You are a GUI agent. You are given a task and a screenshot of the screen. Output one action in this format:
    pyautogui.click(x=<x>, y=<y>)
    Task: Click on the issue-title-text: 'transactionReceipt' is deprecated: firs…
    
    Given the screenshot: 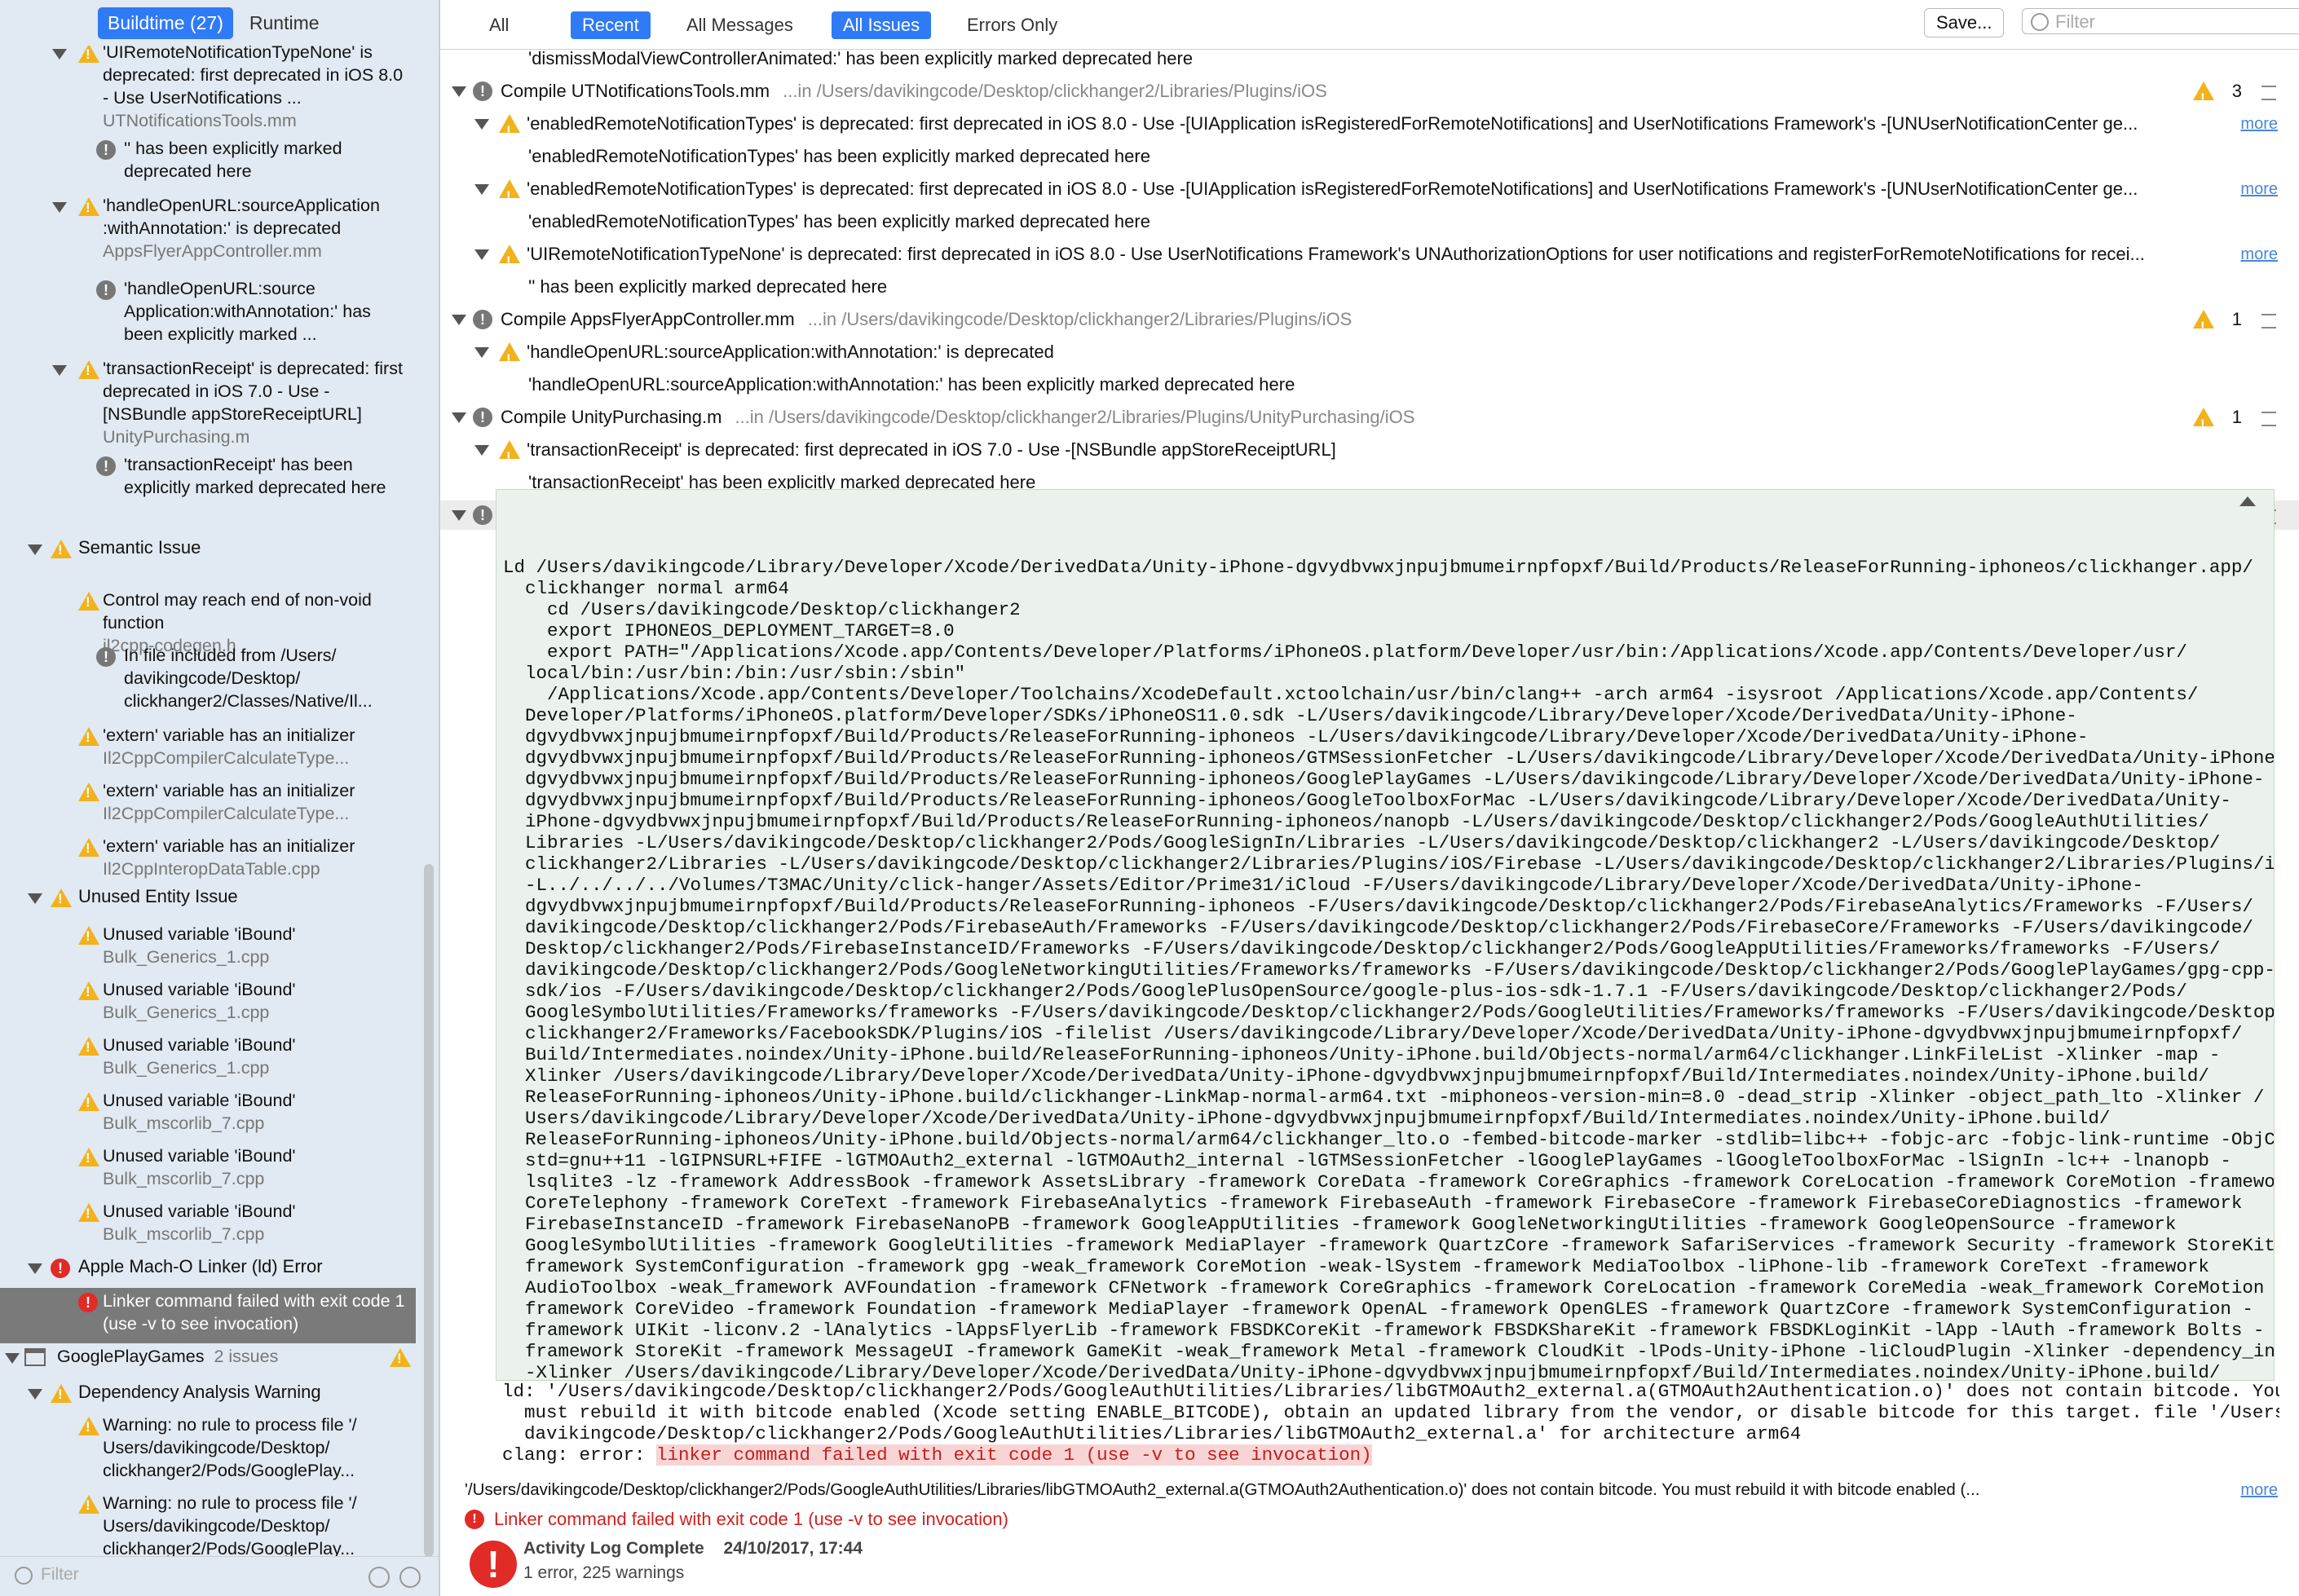 What is the action you would take?
    pyautogui.click(x=253, y=391)
    